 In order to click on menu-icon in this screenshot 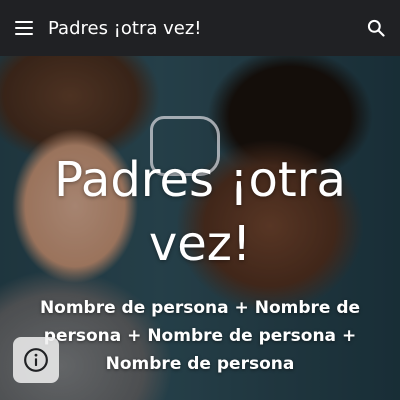, I will do `click(24, 28)`.